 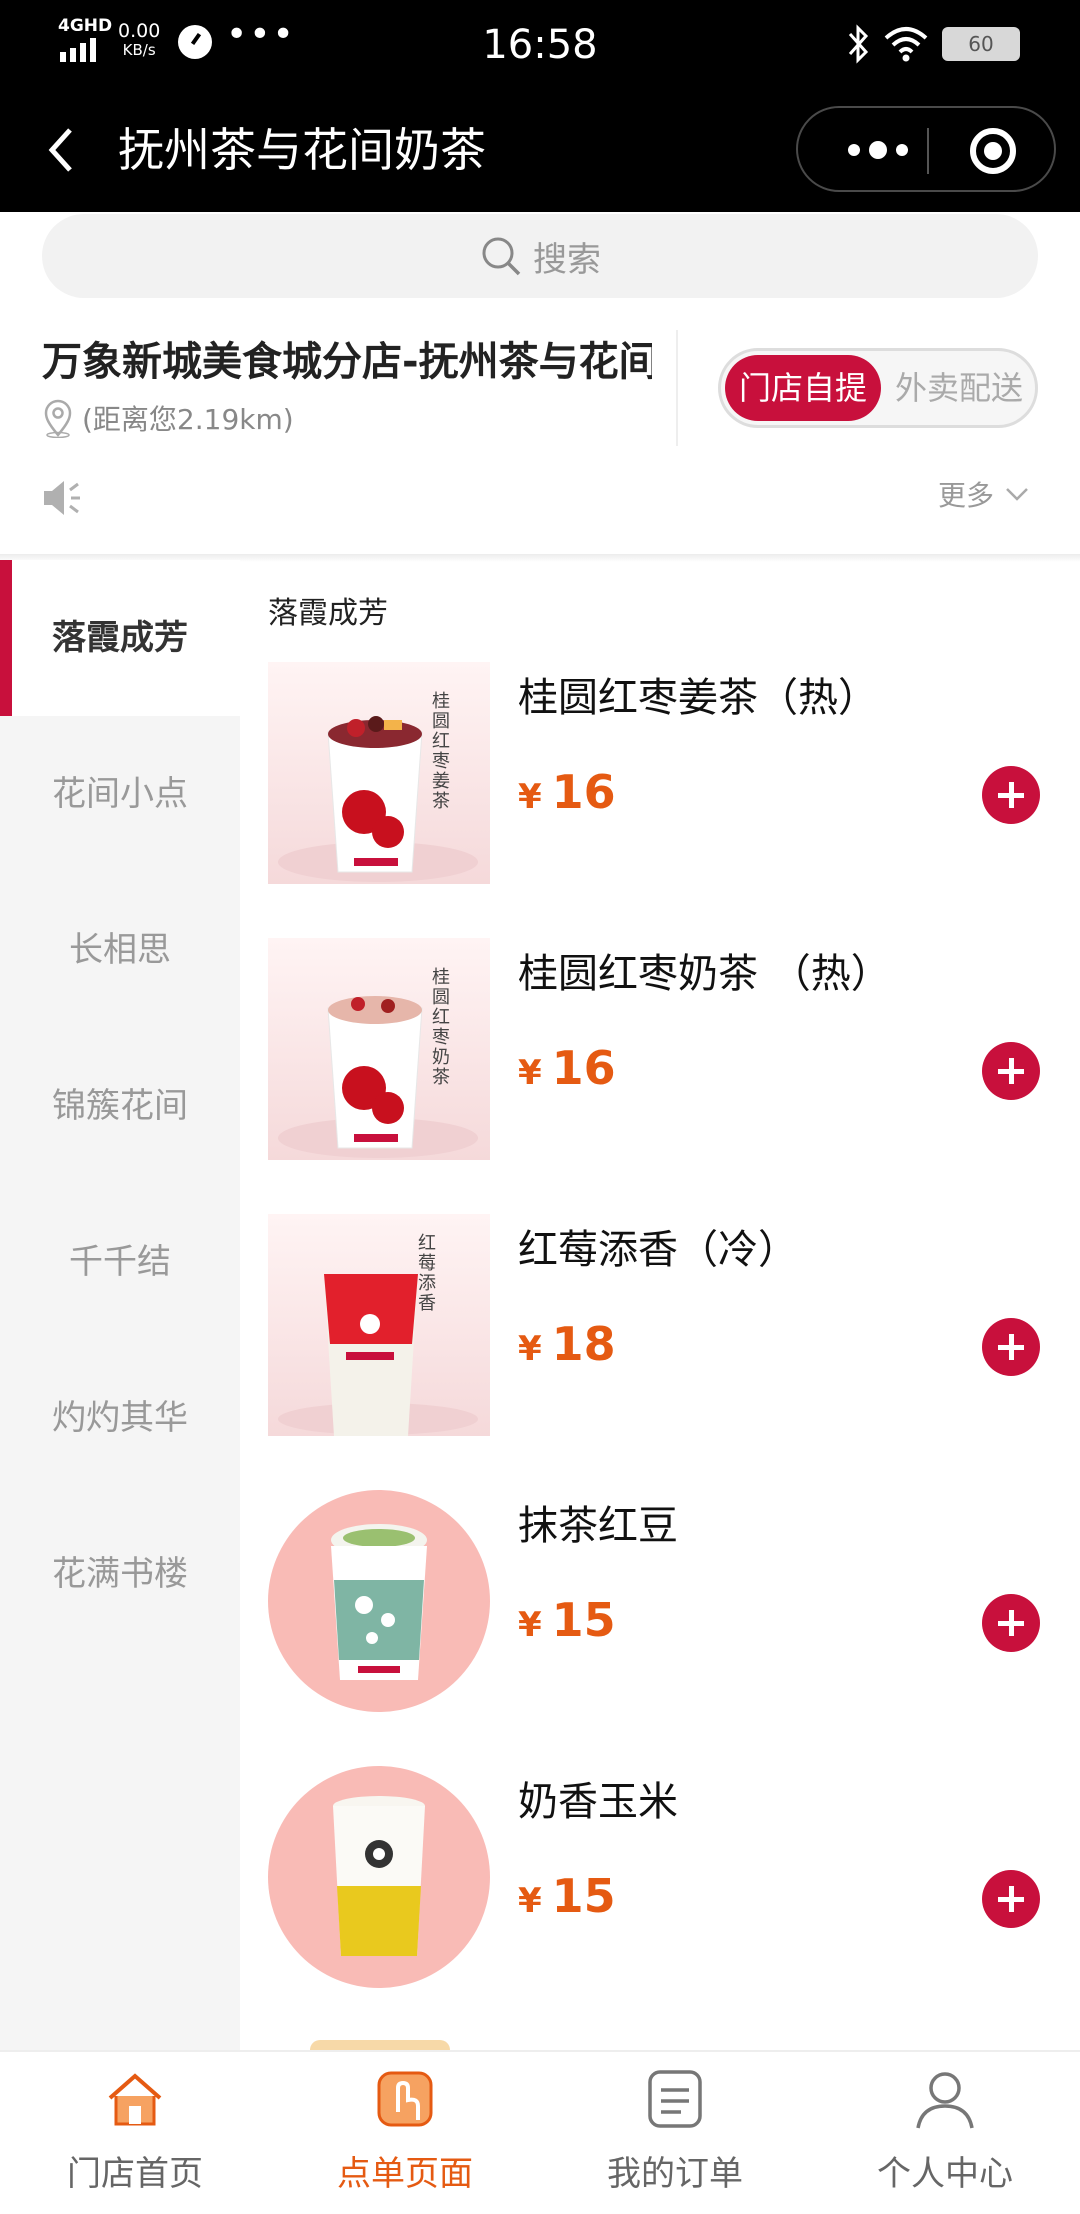 I want to click on cup-label: 桂圆红枣姜茶, so click(x=441, y=751).